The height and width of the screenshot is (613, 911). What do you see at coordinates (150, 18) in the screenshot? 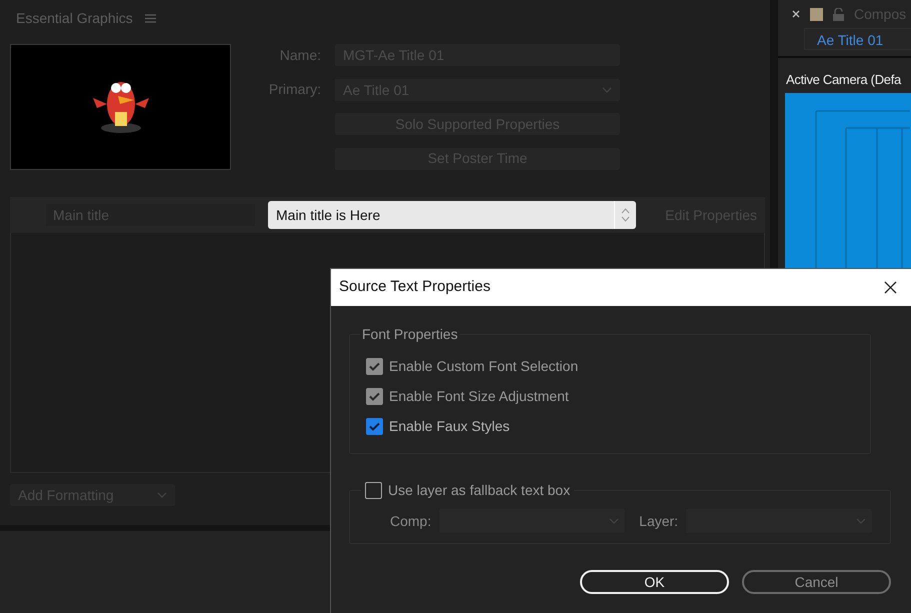
I see `menu-icon` at bounding box center [150, 18].